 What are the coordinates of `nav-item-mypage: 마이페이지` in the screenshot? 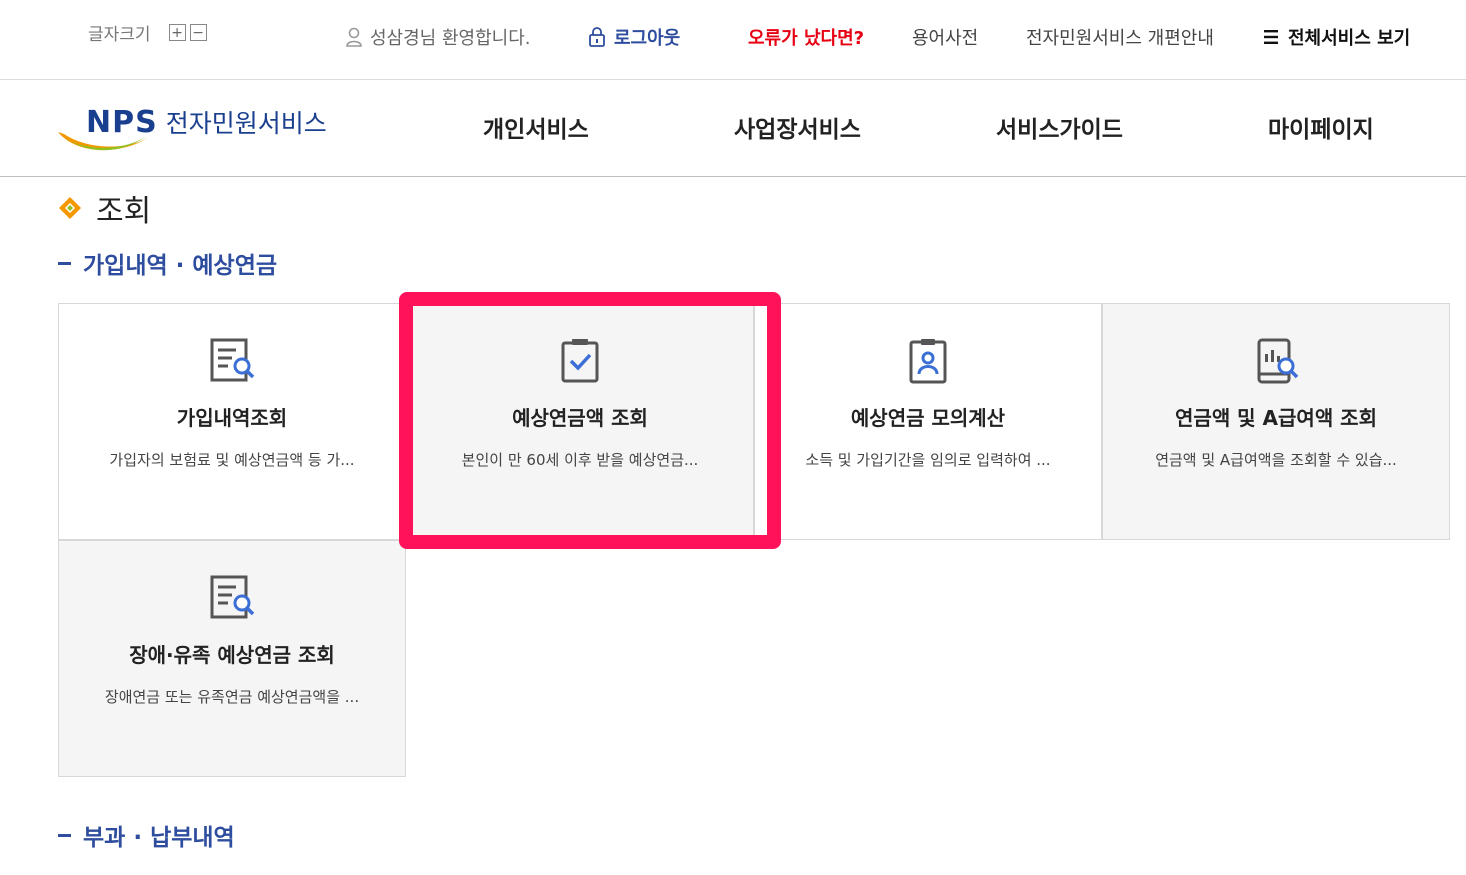 It's located at (1321, 127).